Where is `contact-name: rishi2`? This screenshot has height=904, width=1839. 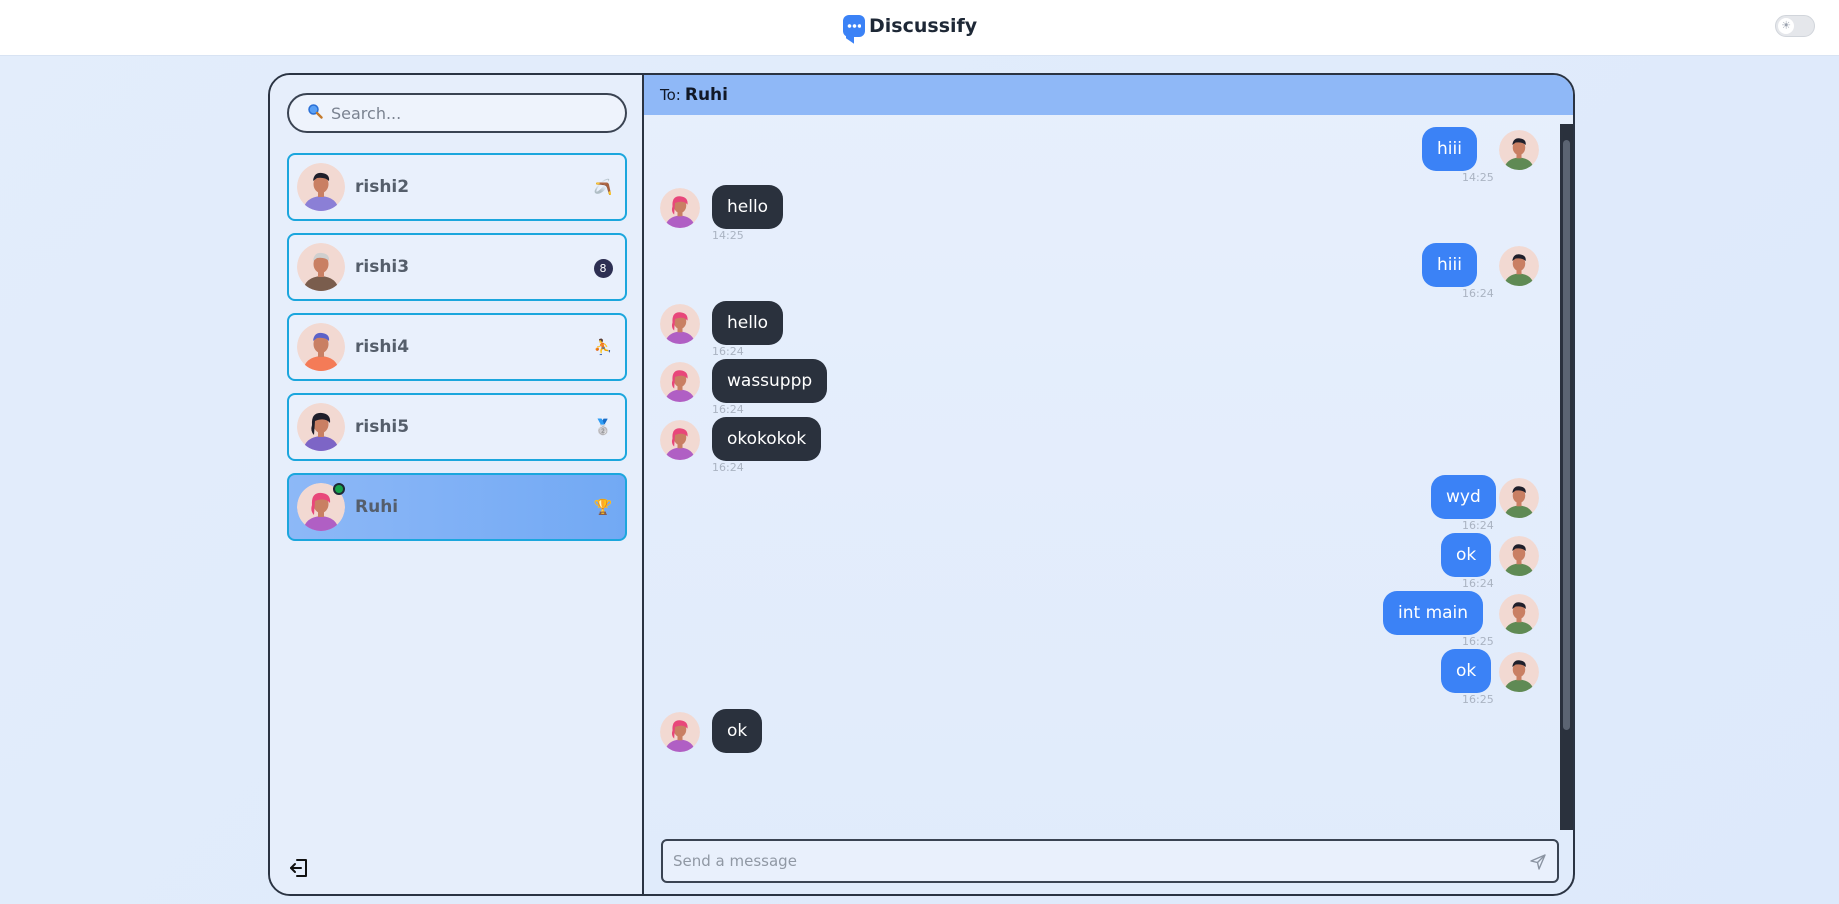 contact-name: rishi2 is located at coordinates (382, 187).